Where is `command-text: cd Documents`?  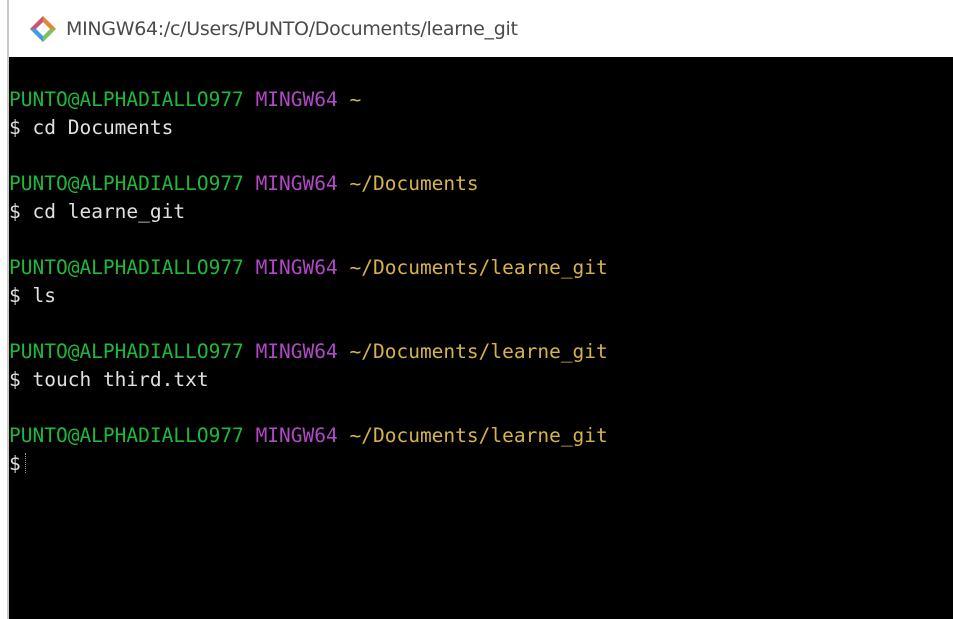 command-text: cd Documents is located at coordinates (103, 127).